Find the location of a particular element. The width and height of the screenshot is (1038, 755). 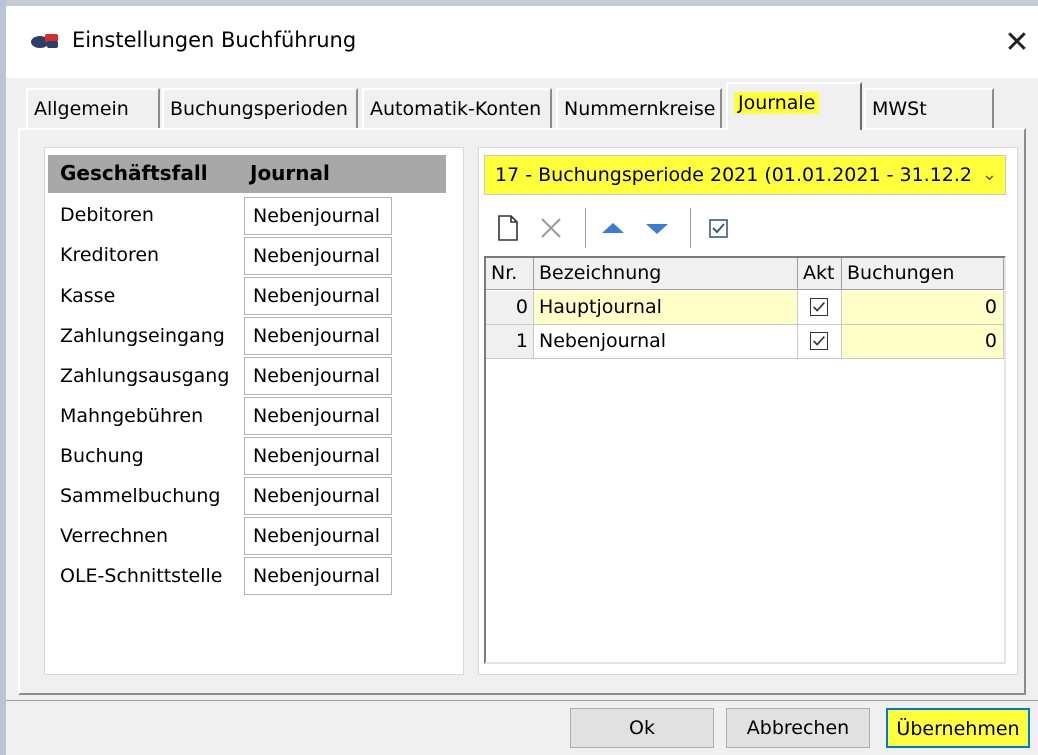

tab-journale: Journale is located at coordinates (794, 106).